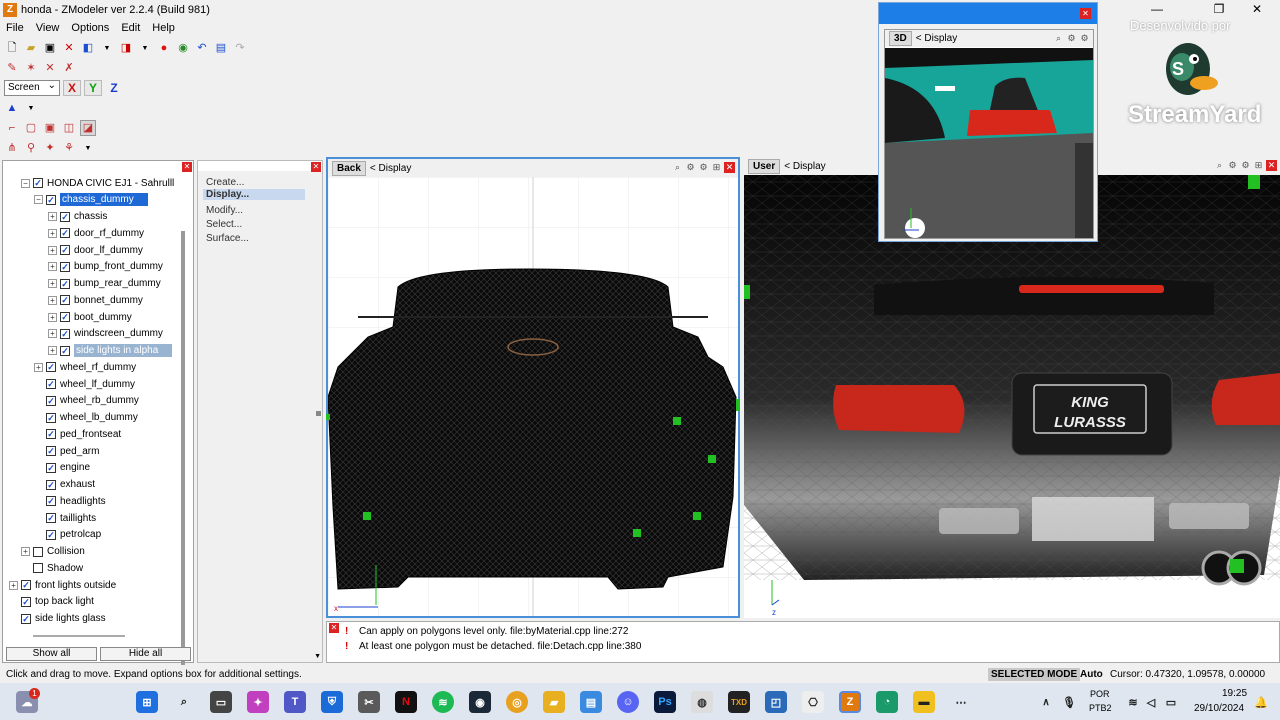  I want to click on task-view-icon: ▭, so click(221, 702).